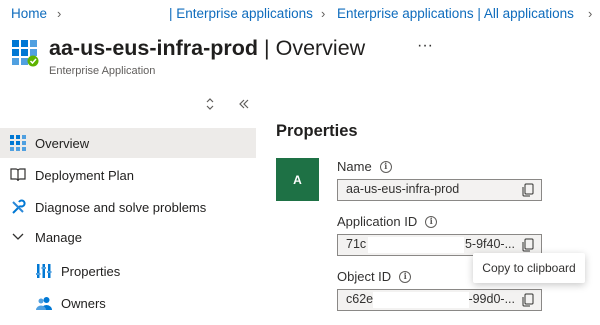 This screenshot has width=600, height=325. What do you see at coordinates (29, 13) in the screenshot?
I see `breadcrumb-home: Home` at bounding box center [29, 13].